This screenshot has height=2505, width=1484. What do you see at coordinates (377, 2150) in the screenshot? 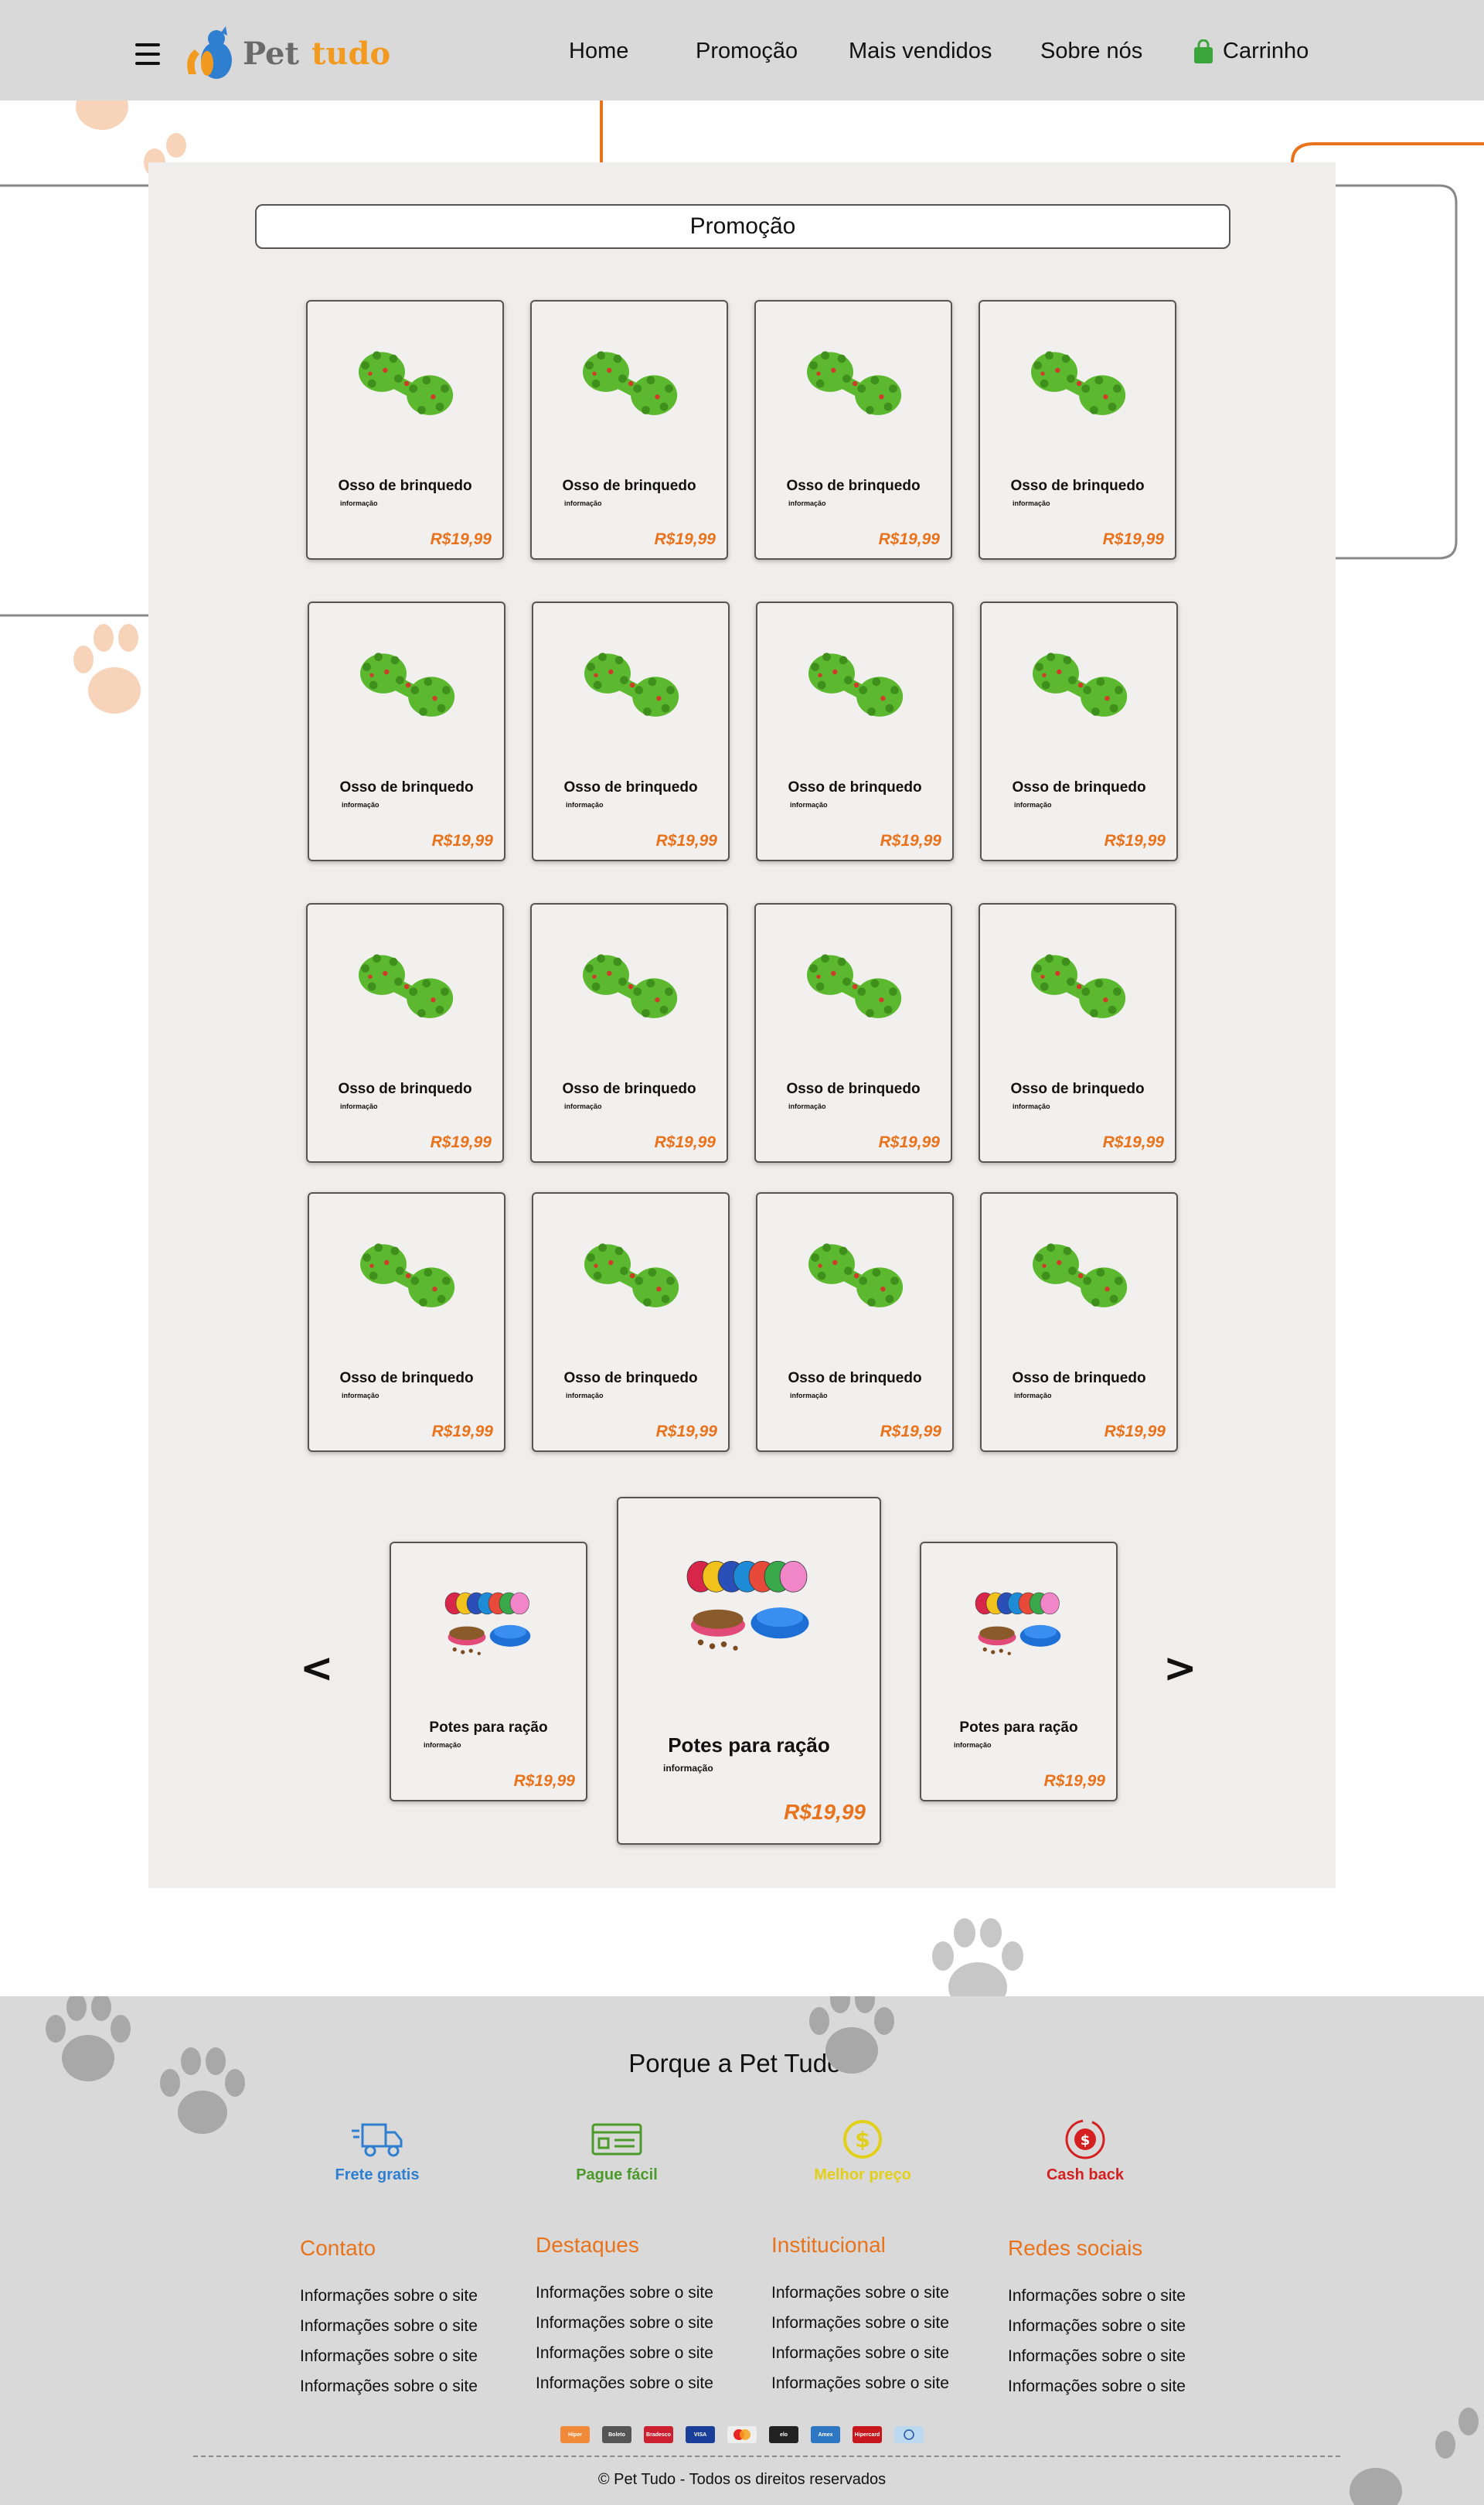
I see `feature-frete-gratis: Frete gratis` at bounding box center [377, 2150].